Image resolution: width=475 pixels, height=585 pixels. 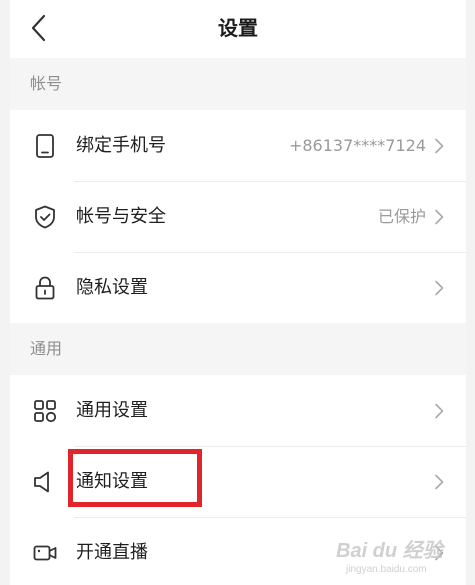 What do you see at coordinates (238, 481) in the screenshot?
I see `row-notification-settings: 通知设置` at bounding box center [238, 481].